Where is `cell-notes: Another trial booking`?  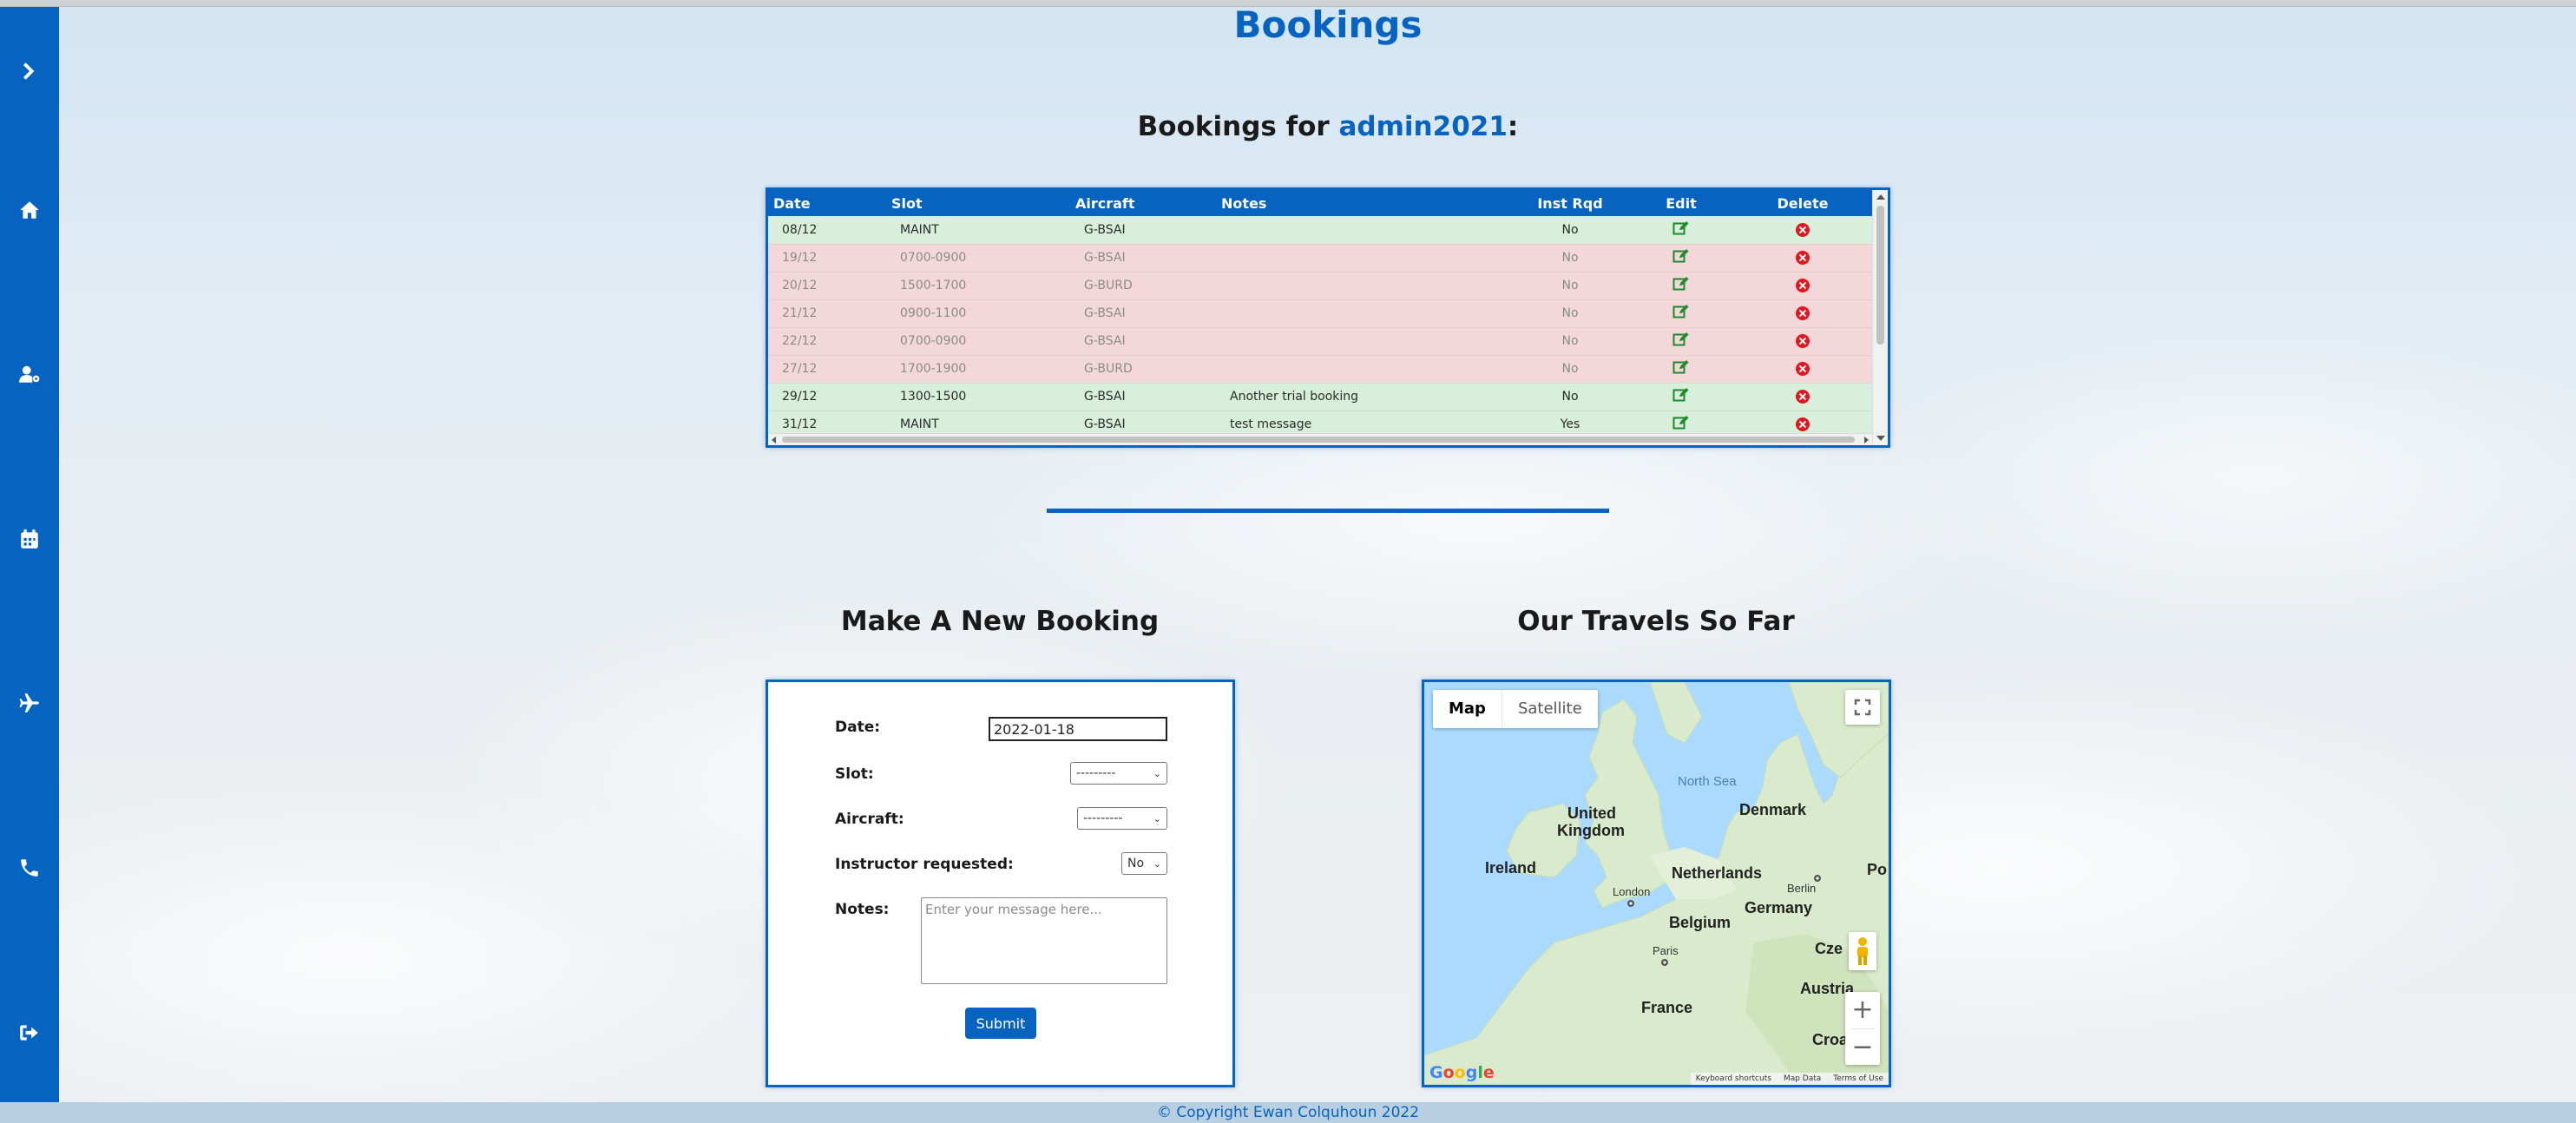
cell-notes: Another trial booking is located at coordinates (1363, 397).